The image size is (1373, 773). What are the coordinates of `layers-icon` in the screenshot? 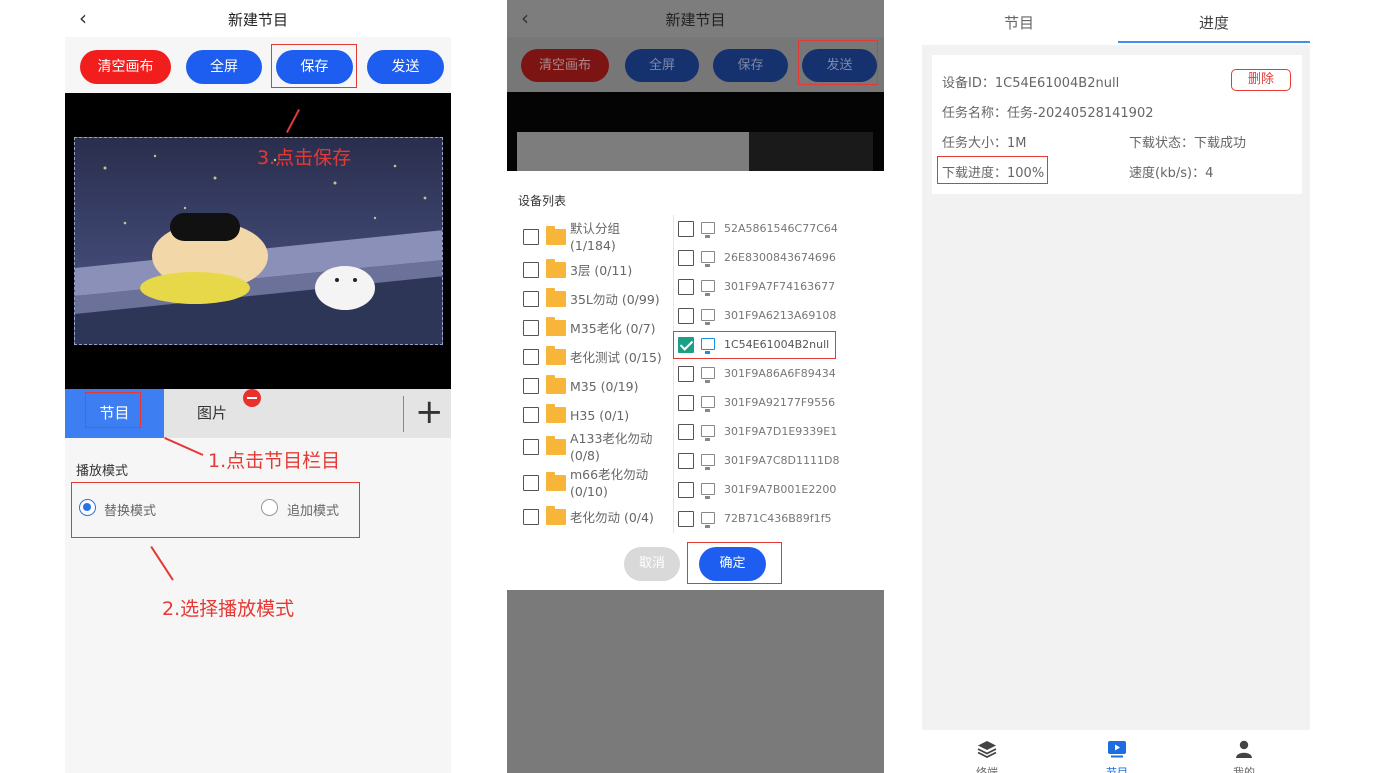 It's located at (987, 749).